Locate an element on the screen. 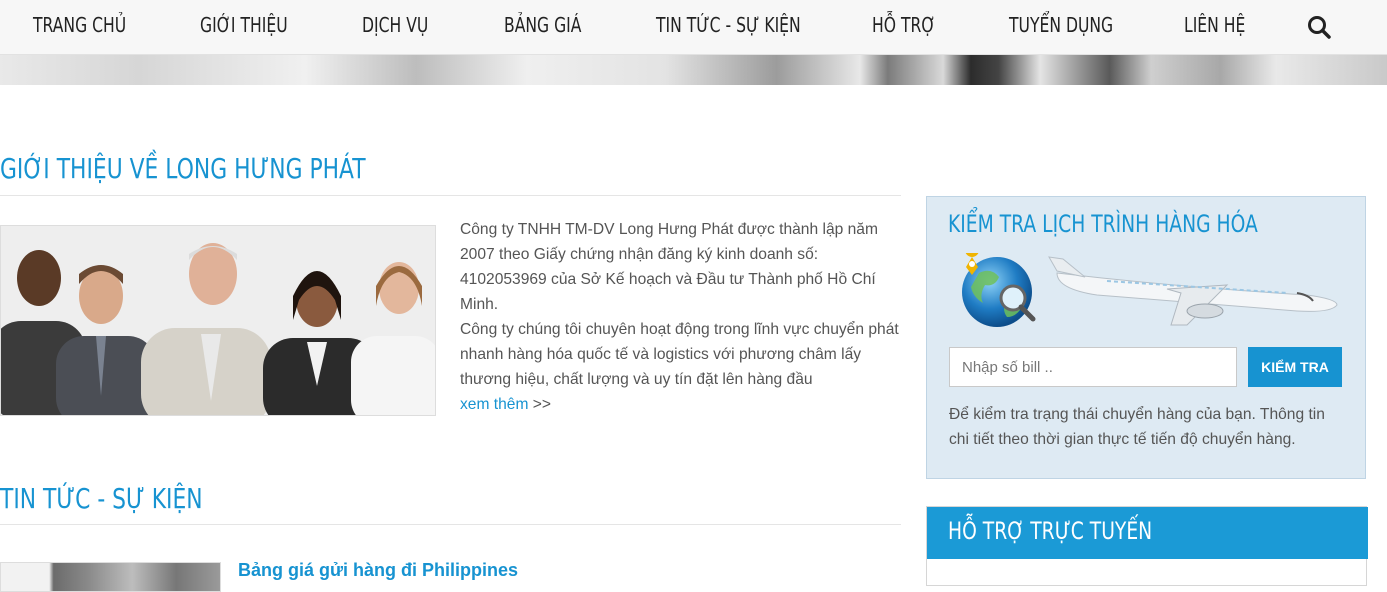 The height and width of the screenshot is (592, 1387). nav-item-label: GIỚI THIỆU is located at coordinates (244, 25).